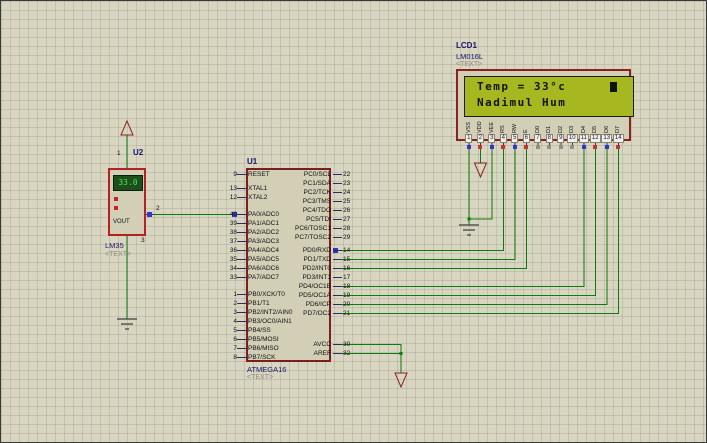 This screenshot has height=443, width=707. Describe the element at coordinates (527, 132) in the screenshot. I see `lcd-pin: E 6` at that location.